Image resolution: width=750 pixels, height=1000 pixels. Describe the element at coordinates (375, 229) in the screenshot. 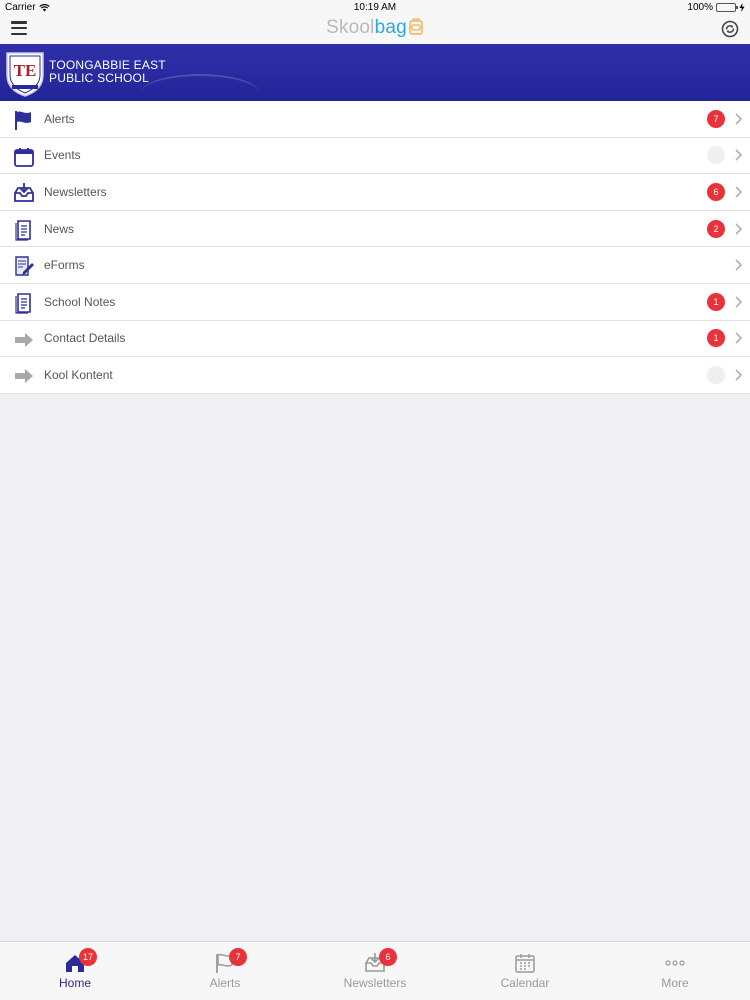

I see `menu-item-news: News 2` at that location.